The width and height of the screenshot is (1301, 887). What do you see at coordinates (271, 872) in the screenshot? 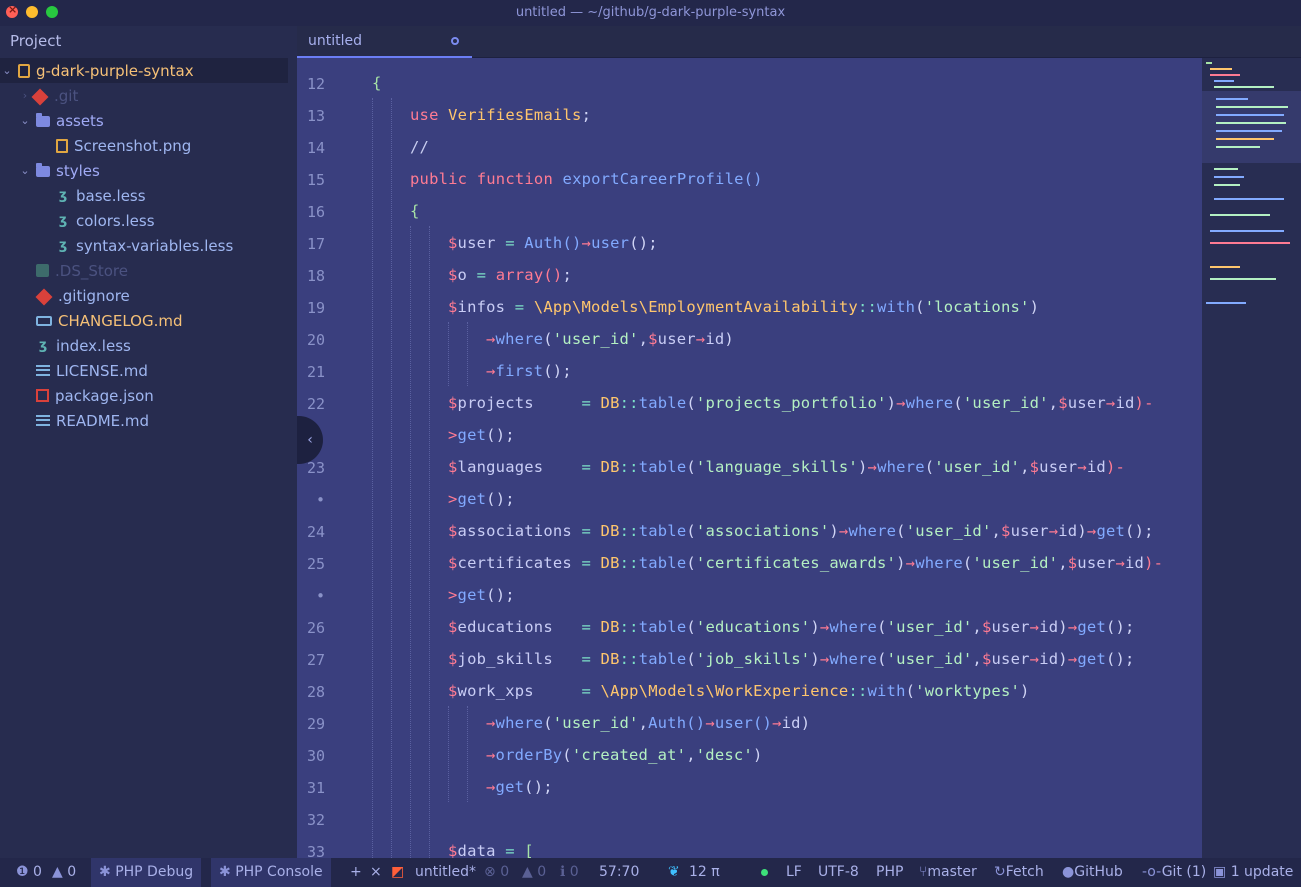
I see `php-console-button: ✱ PHP Console` at bounding box center [271, 872].